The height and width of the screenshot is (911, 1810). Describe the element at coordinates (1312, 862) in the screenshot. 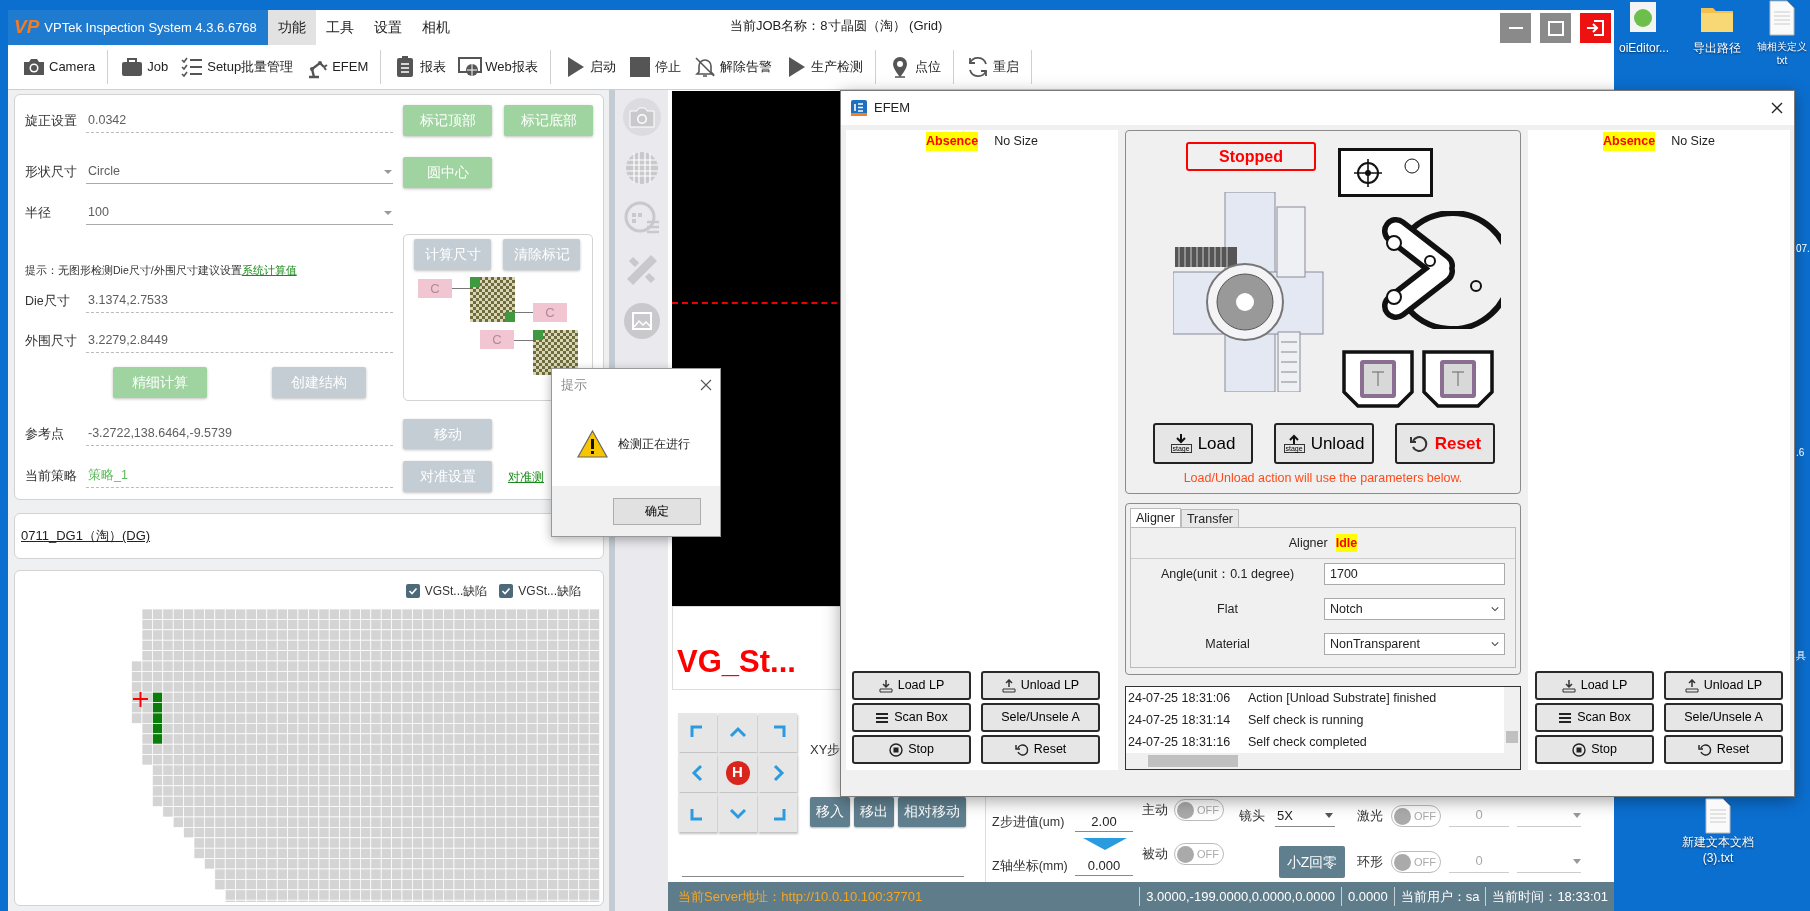

I see `z-zero-button: 小Z回零` at that location.